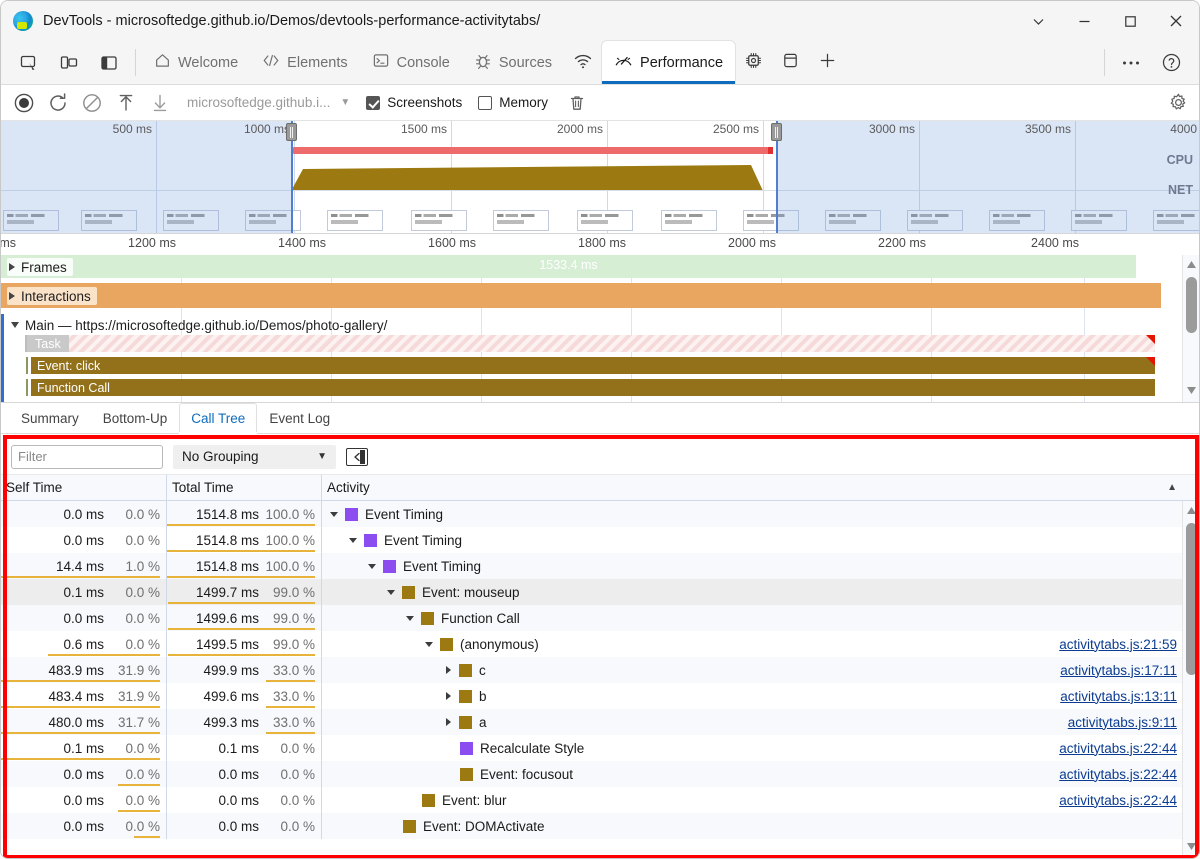 Image resolution: width=1200 pixels, height=859 pixels. Describe the element at coordinates (69, 63) in the screenshot. I see `device-toolbar-icon` at that location.